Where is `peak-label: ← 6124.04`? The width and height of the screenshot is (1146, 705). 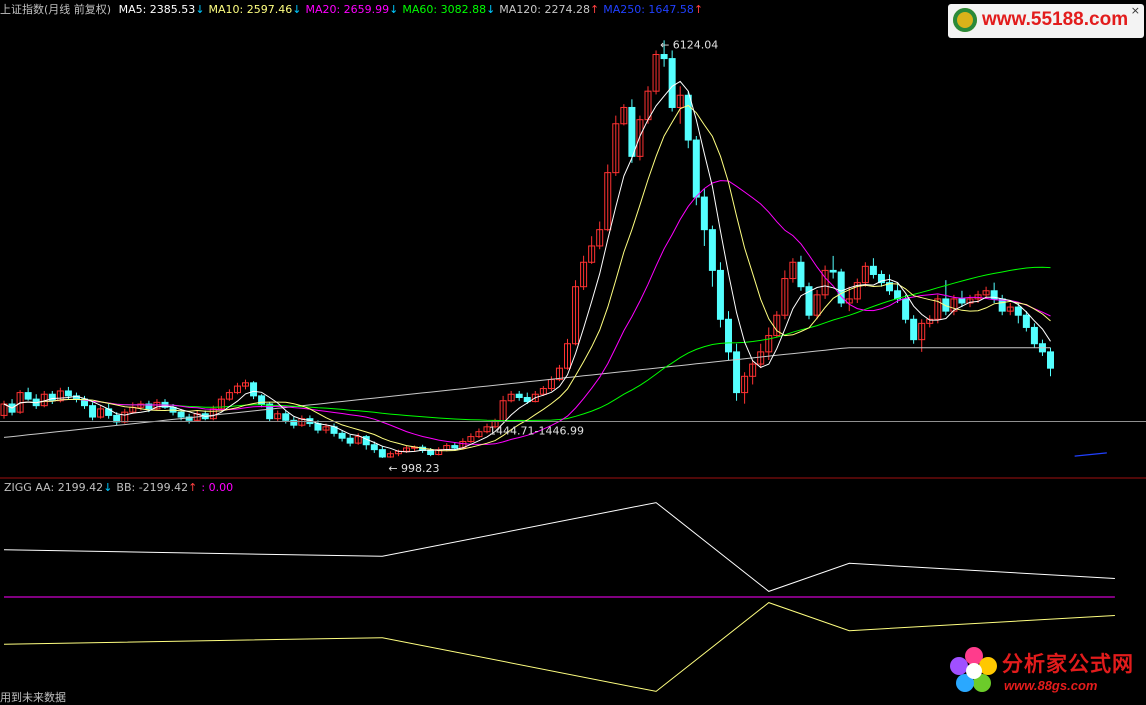 peak-label: ← 6124.04 is located at coordinates (689, 44).